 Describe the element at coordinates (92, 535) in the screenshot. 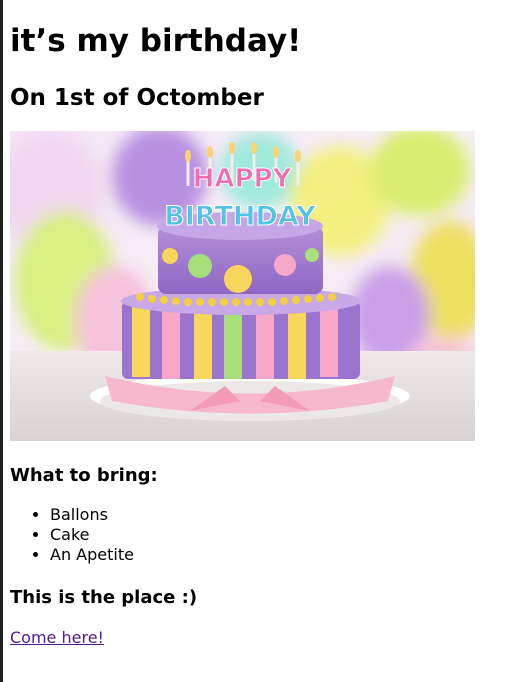

I see `list-item: Cake` at that location.